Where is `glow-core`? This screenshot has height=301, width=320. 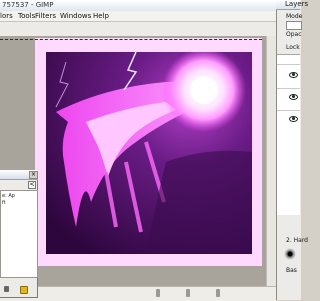
glow-core is located at coordinates (204, 90).